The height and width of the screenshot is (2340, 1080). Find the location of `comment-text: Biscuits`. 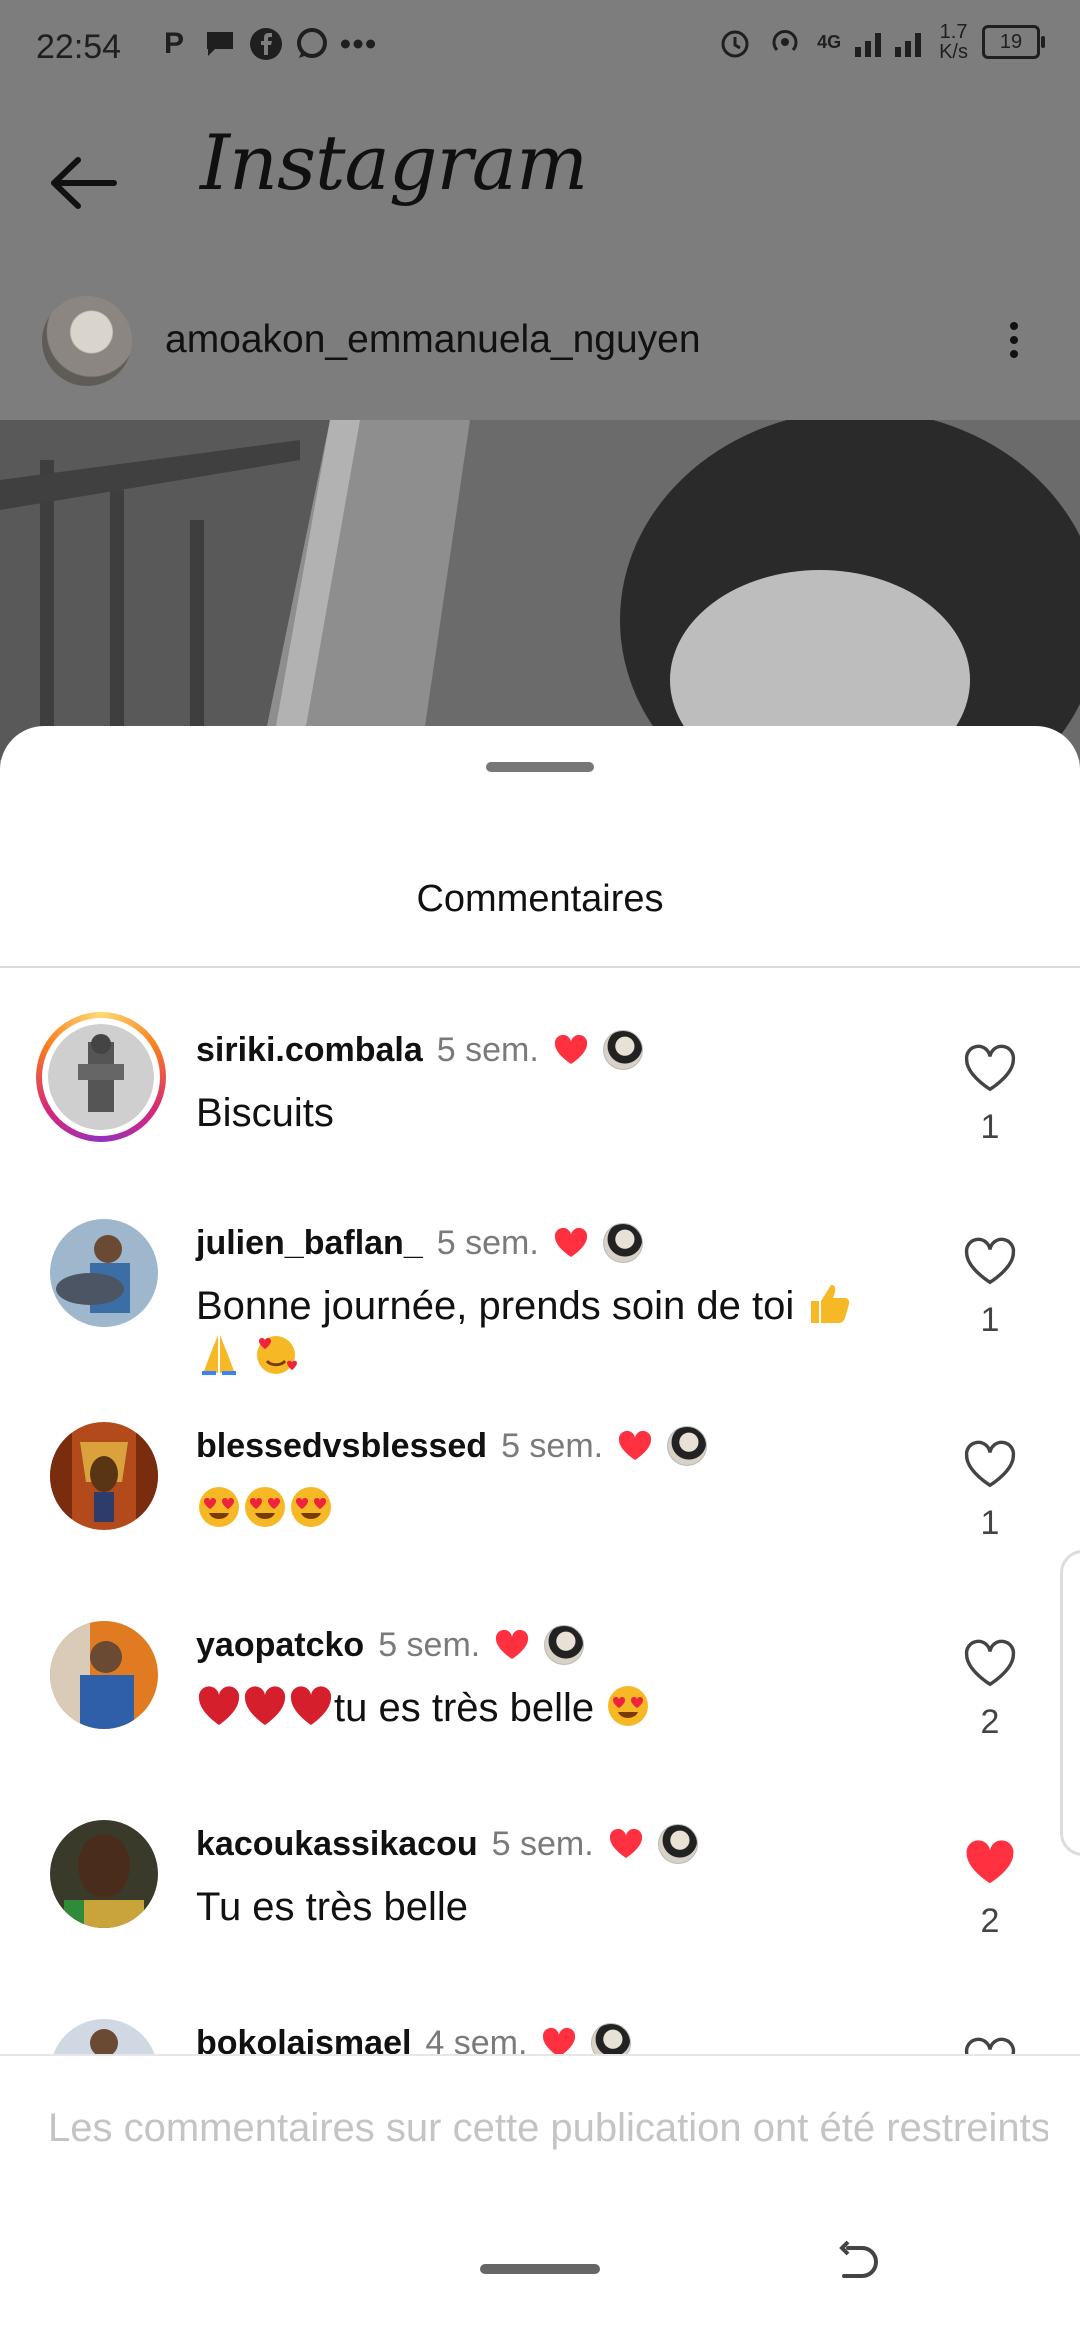

comment-text: Biscuits is located at coordinates (265, 1113).